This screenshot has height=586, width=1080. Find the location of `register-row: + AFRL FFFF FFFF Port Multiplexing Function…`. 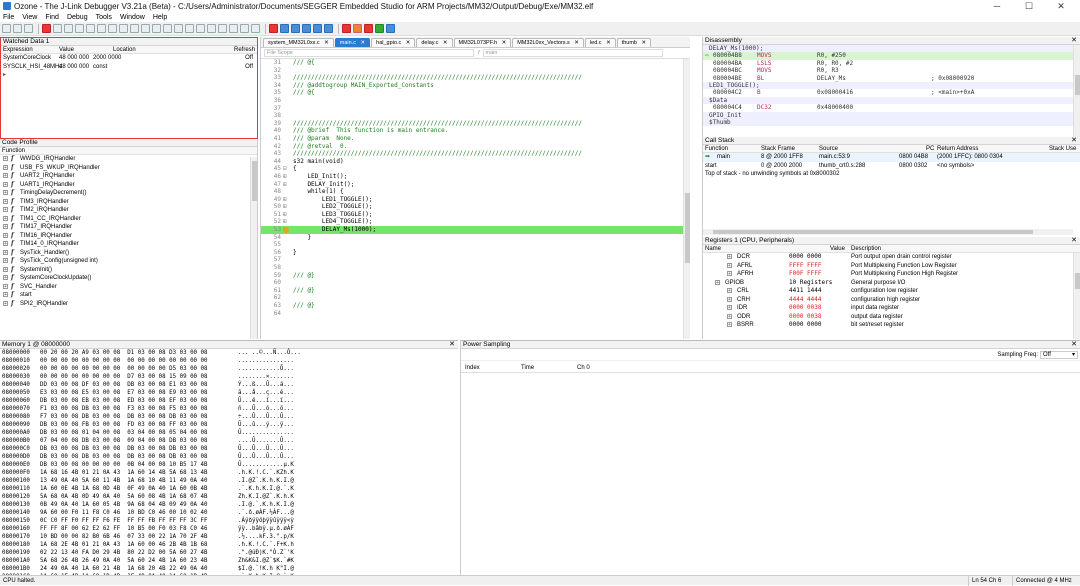

register-row: + AFRL FFFF FFFF Port Multiplexing Function… is located at coordinates (891, 266).